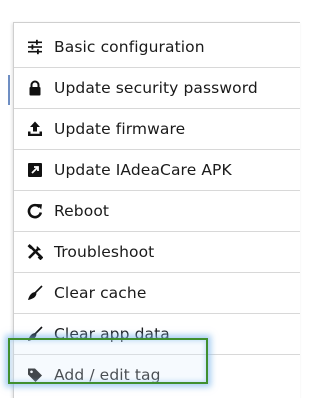 The height and width of the screenshot is (398, 320). What do you see at coordinates (9, 90) in the screenshot?
I see `background-accent-bar` at bounding box center [9, 90].